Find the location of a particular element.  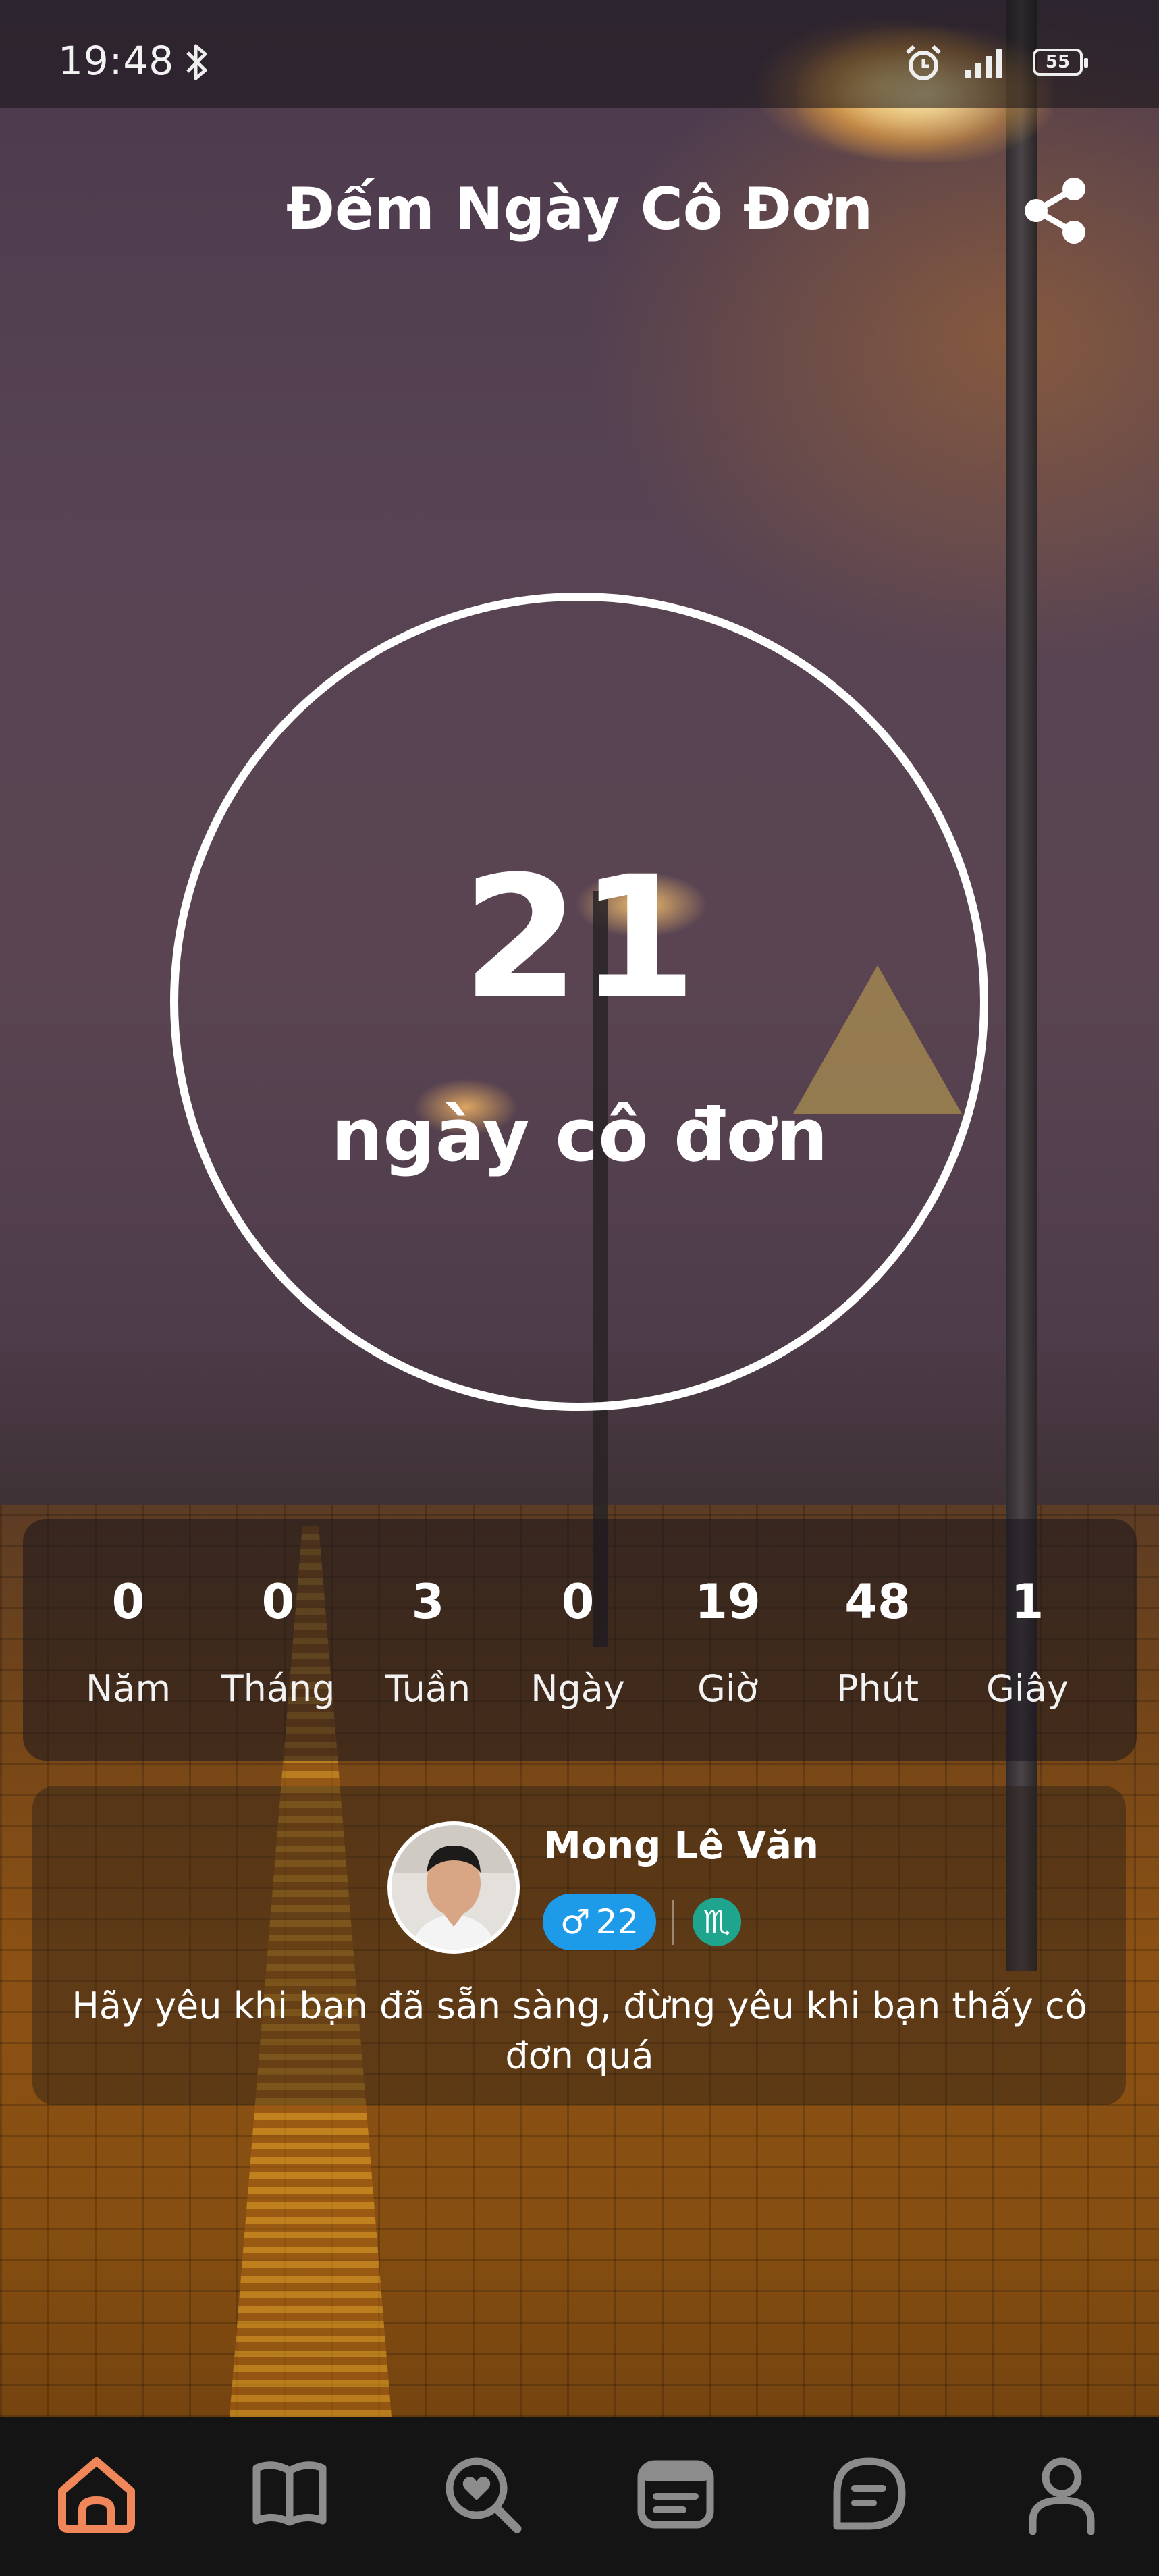

avatar is located at coordinates (454, 1888).